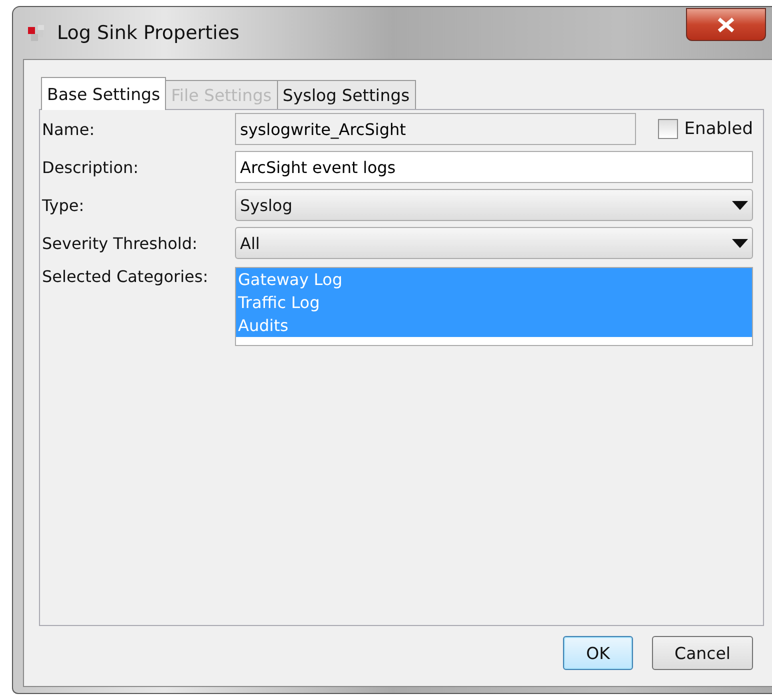  Describe the element at coordinates (91, 167) in the screenshot. I see `field-label: Description:` at that location.